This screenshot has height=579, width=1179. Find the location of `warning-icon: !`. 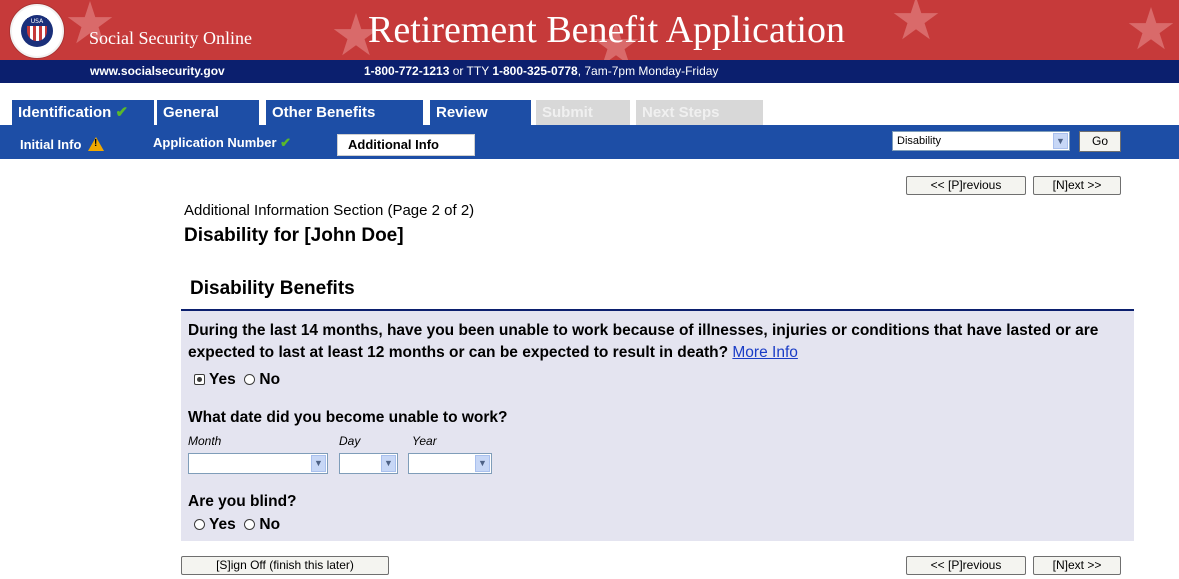

warning-icon: ! is located at coordinates (96, 144).